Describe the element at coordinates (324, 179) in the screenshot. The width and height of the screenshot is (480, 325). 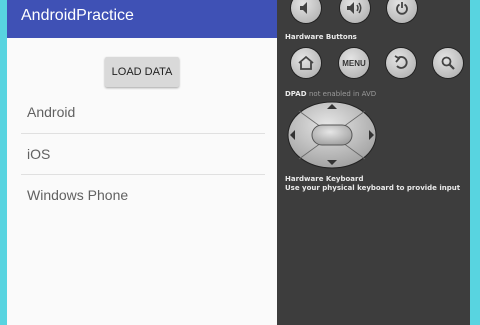
I see `hardware-keyboard-title: Hardware Keyboard` at that location.